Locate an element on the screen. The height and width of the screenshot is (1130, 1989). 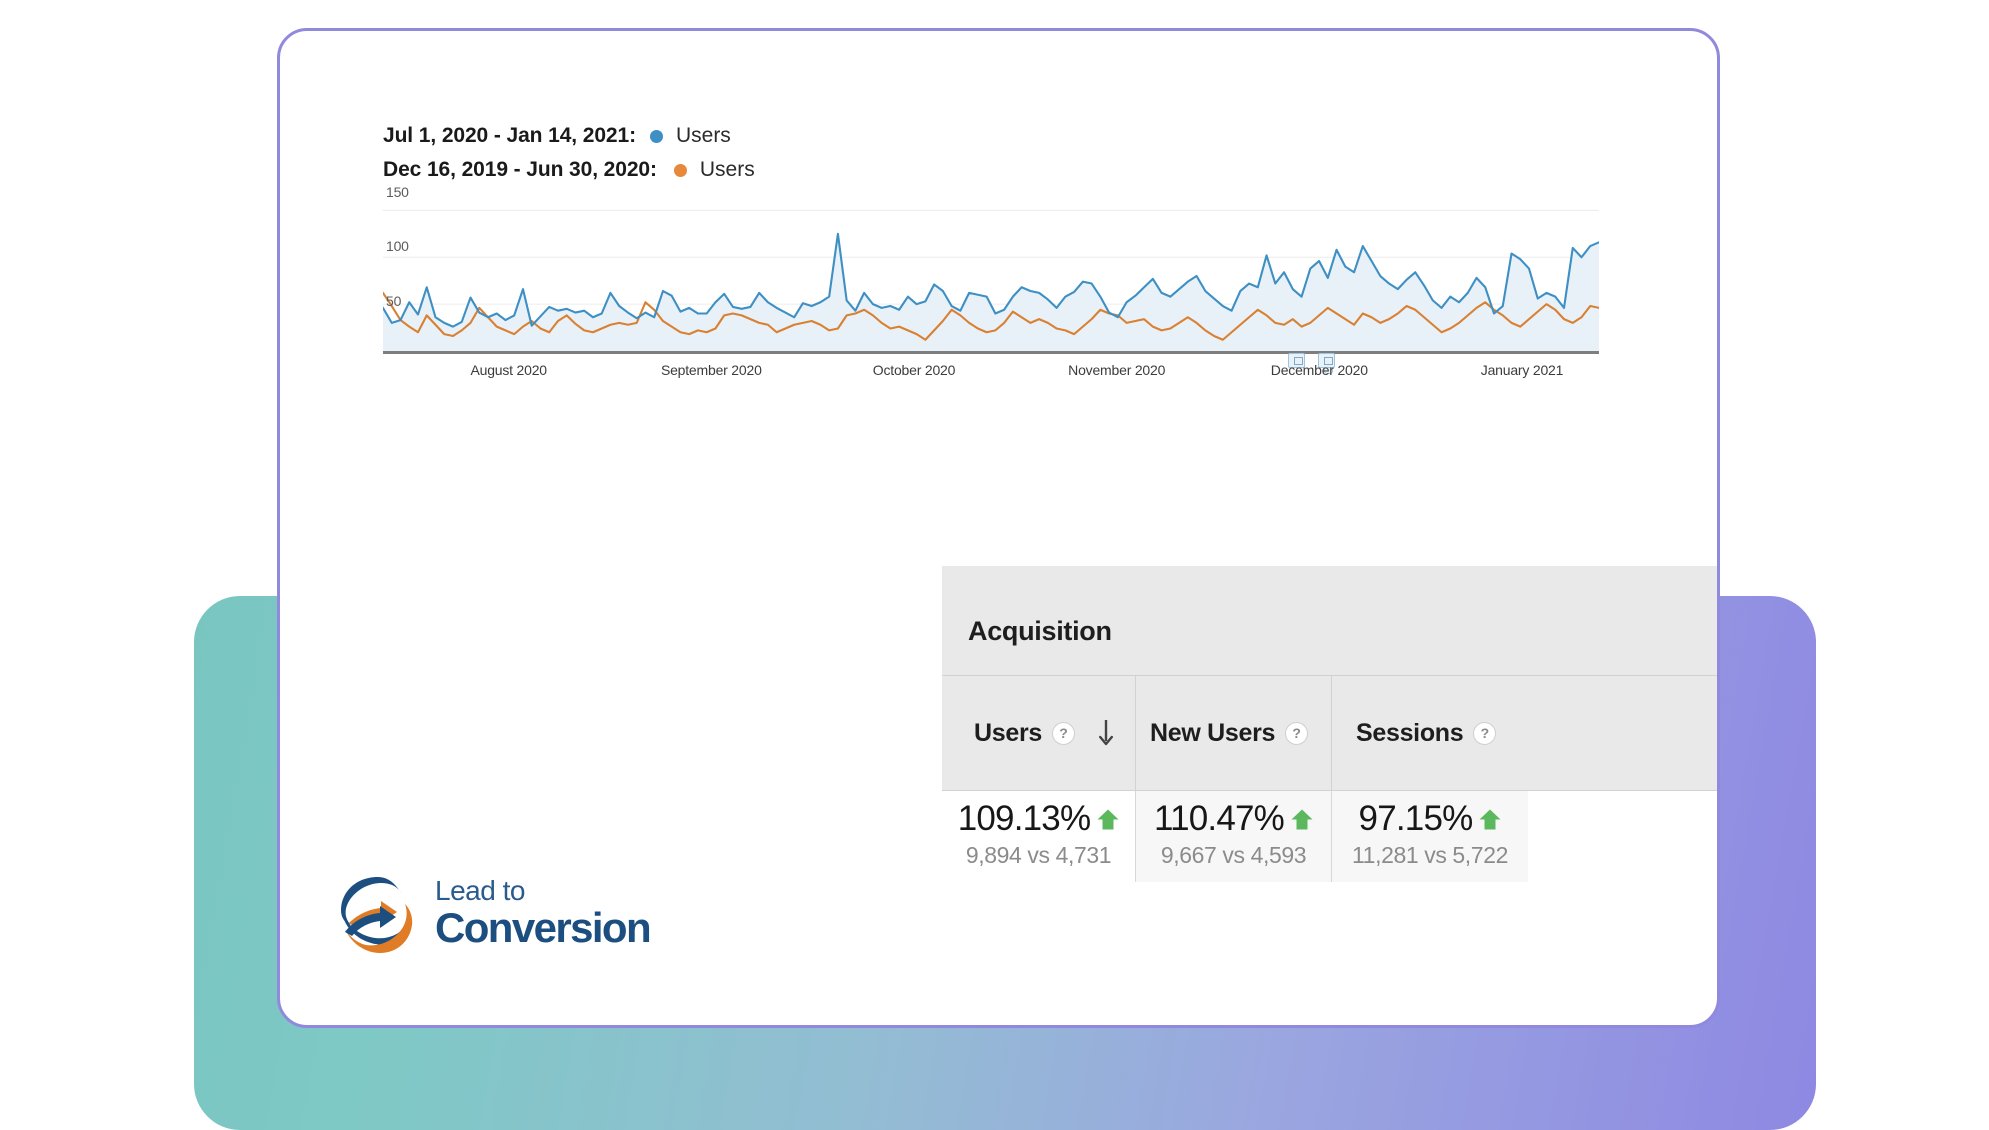
acquisition-title: Acquisition is located at coordinates (1040, 631).